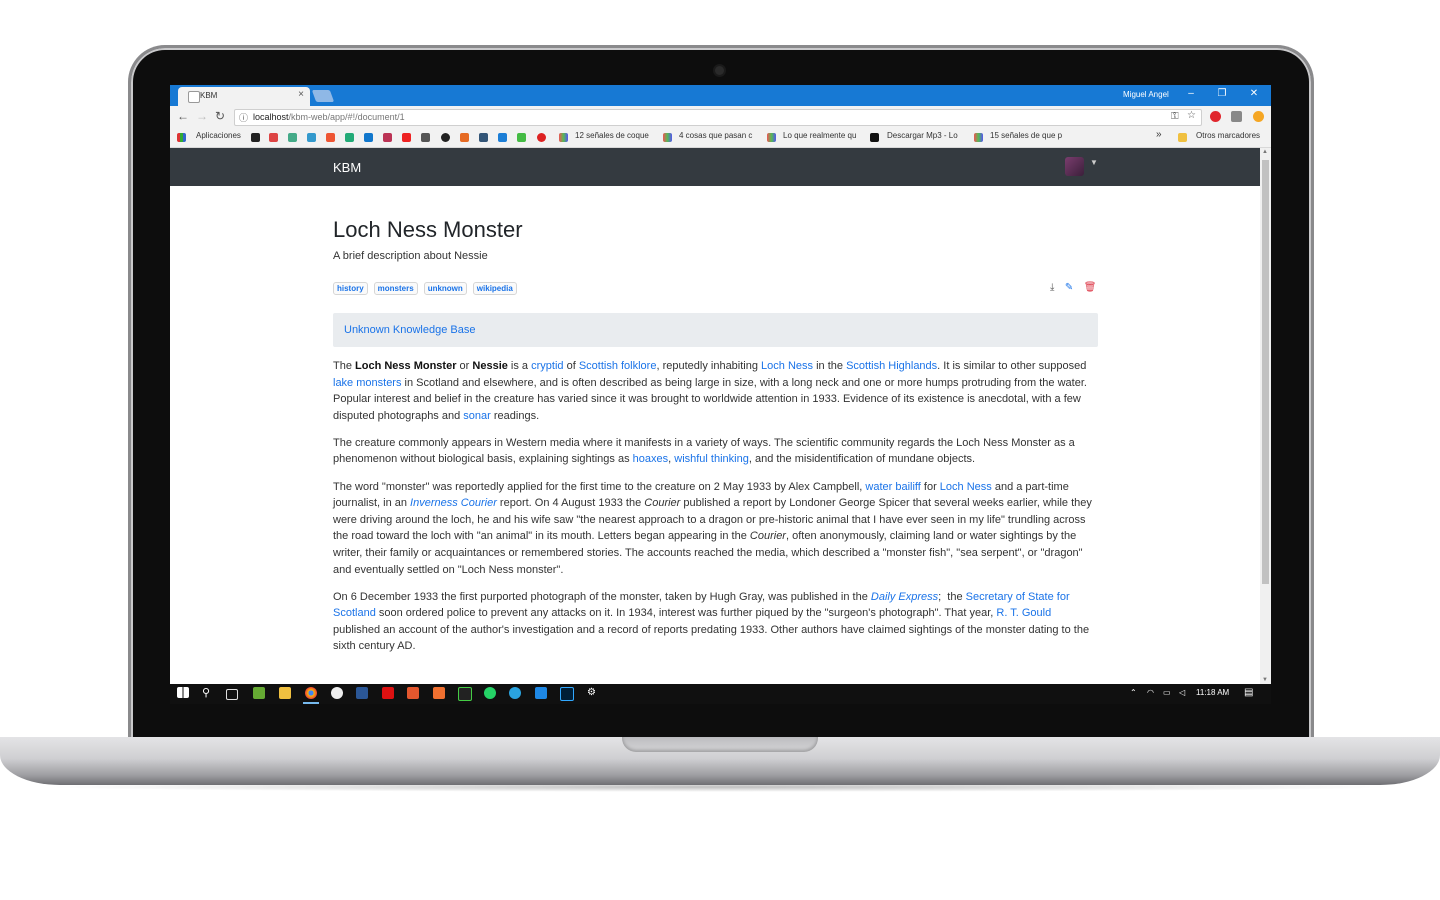 The width and height of the screenshot is (1440, 900). I want to click on user-avatar, so click(1074, 166).